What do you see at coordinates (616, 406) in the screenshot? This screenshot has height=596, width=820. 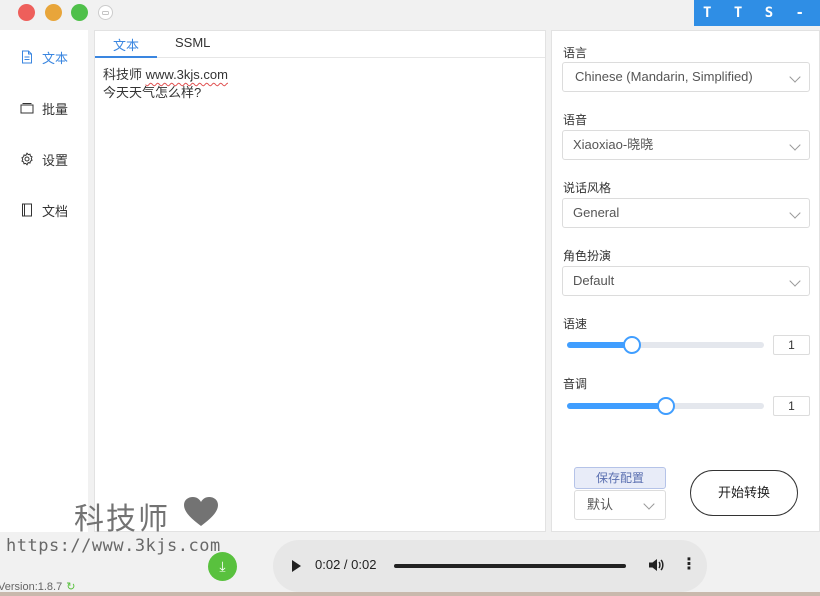 I see `pitch-slider-fill` at bounding box center [616, 406].